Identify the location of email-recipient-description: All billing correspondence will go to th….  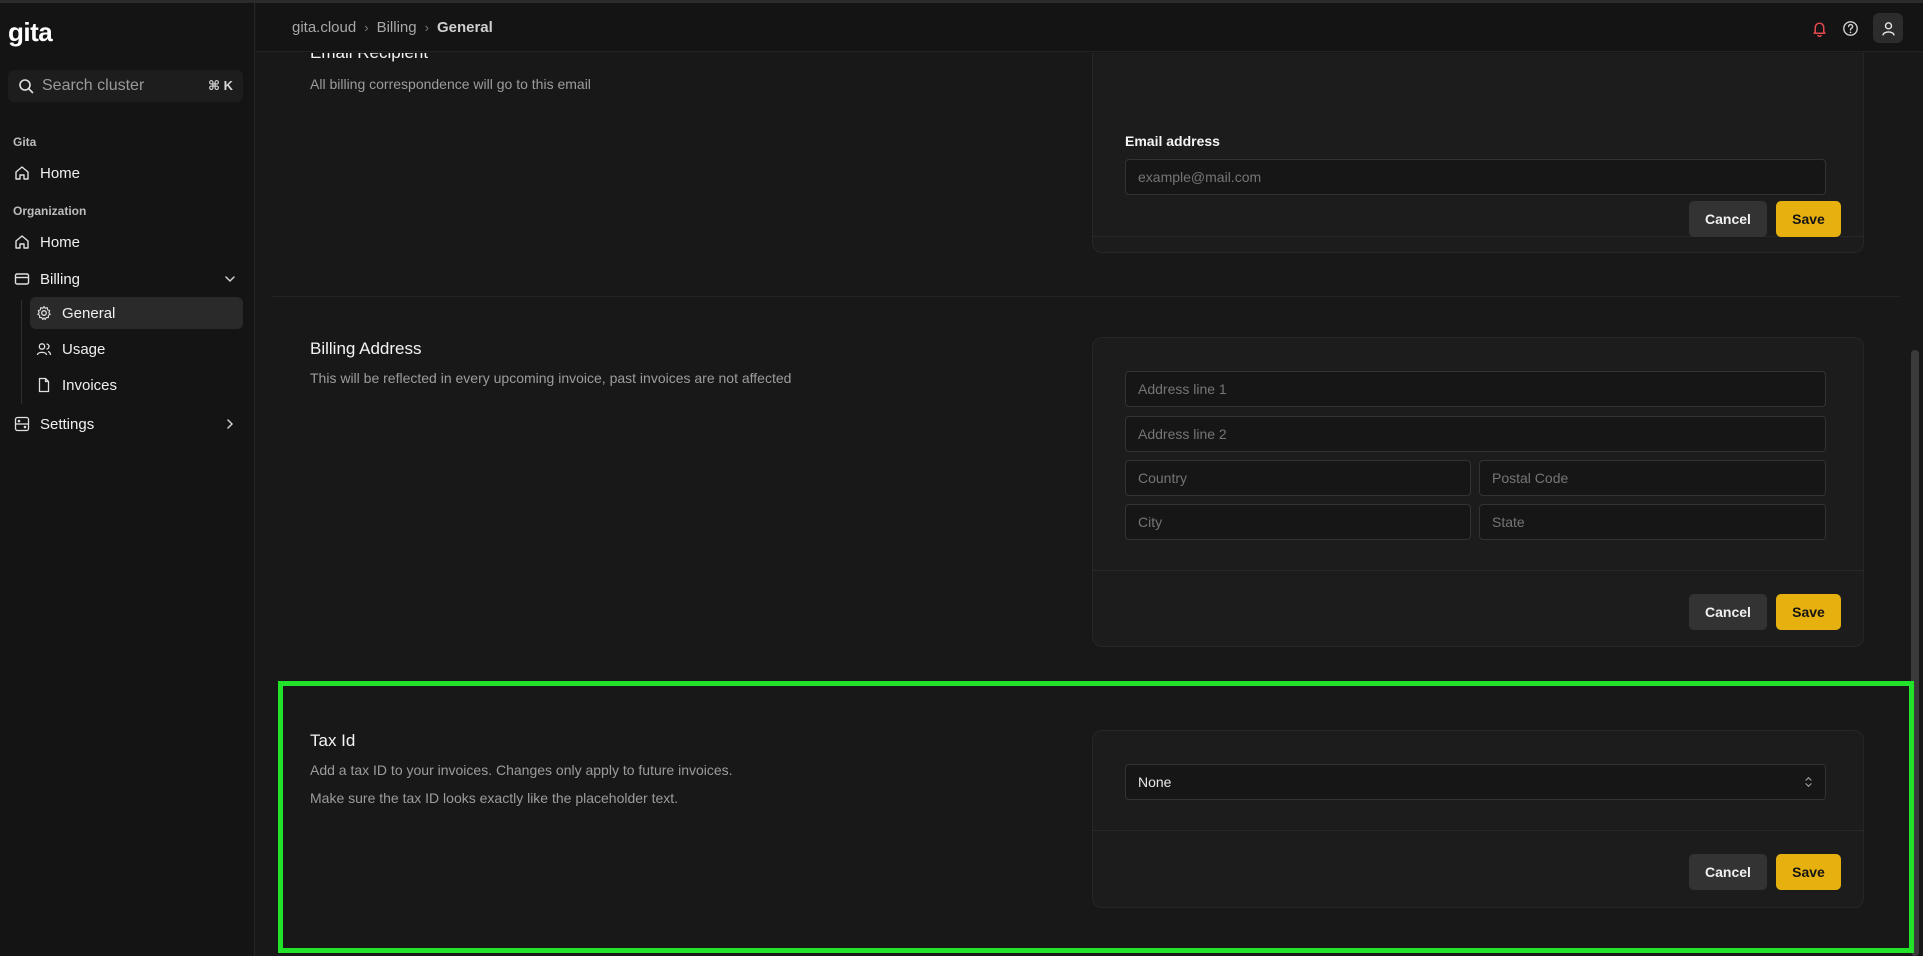
(450, 84).